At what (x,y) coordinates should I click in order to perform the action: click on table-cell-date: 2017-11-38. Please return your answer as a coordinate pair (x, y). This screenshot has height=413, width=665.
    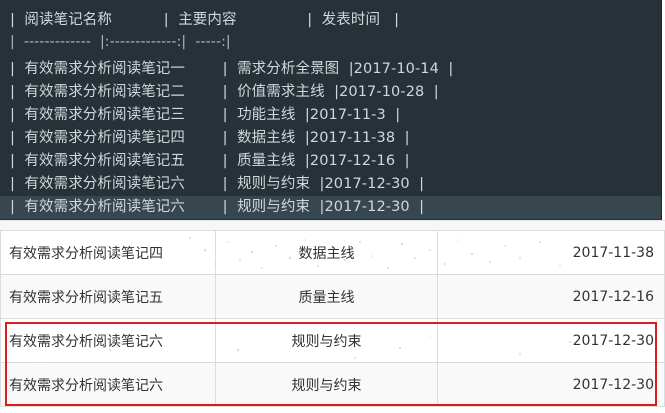
    Looking at the image, I should click on (551, 252).